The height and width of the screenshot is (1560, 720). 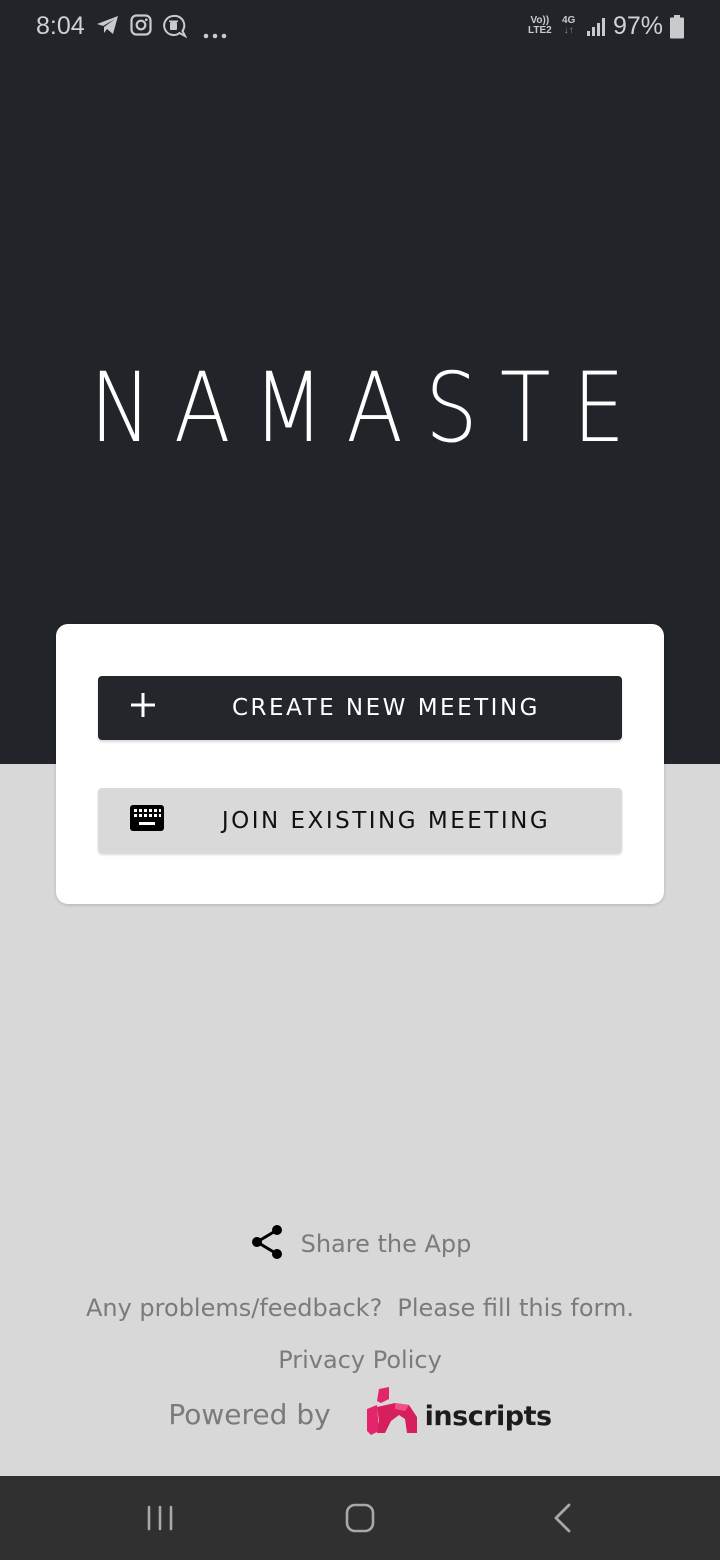 I want to click on lte-label: LTE2, so click(x=540, y=30).